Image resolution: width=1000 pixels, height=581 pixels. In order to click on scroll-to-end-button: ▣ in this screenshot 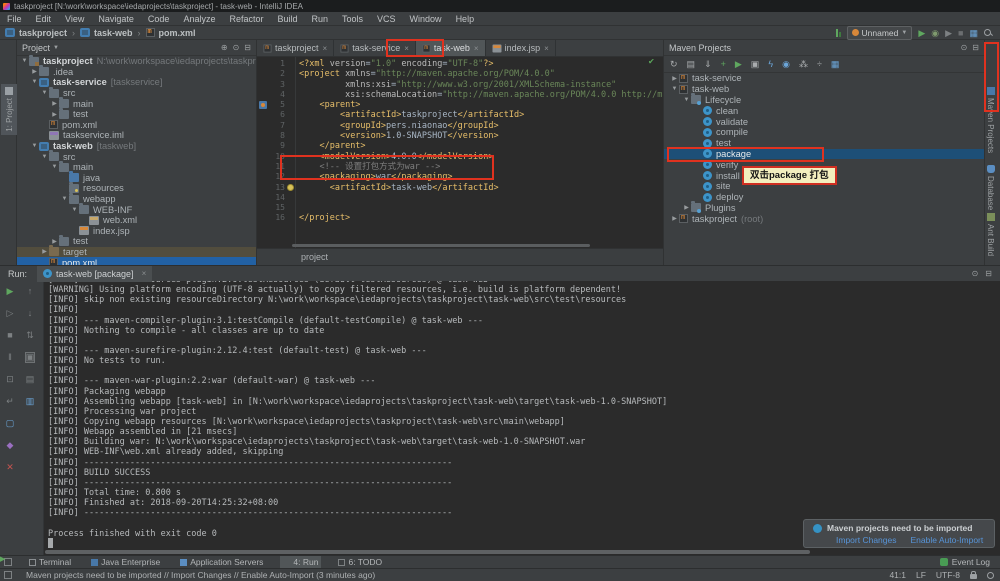, I will do `click(30, 357)`.